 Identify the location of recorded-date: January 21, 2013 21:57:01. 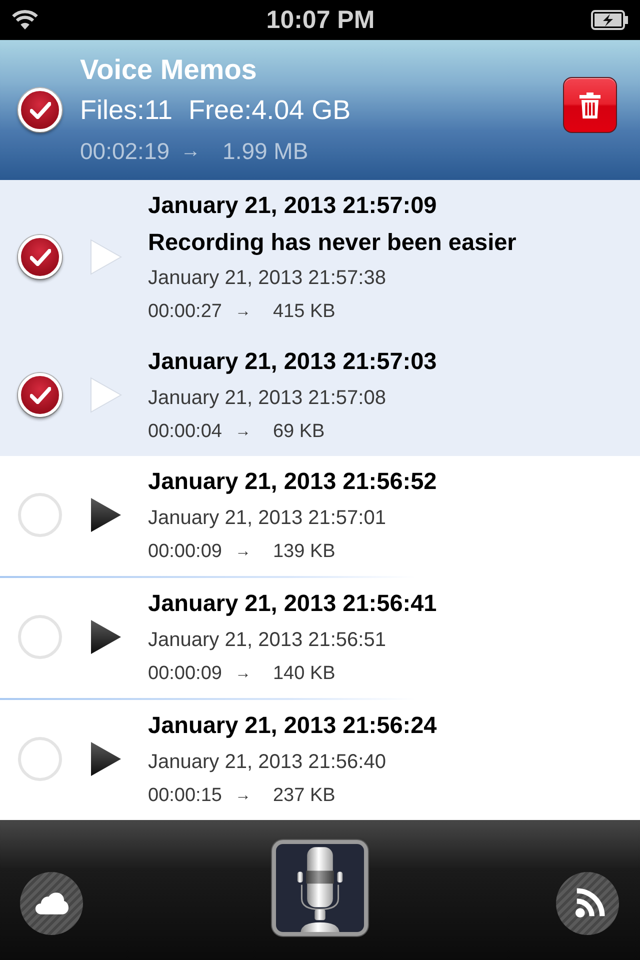
(267, 518).